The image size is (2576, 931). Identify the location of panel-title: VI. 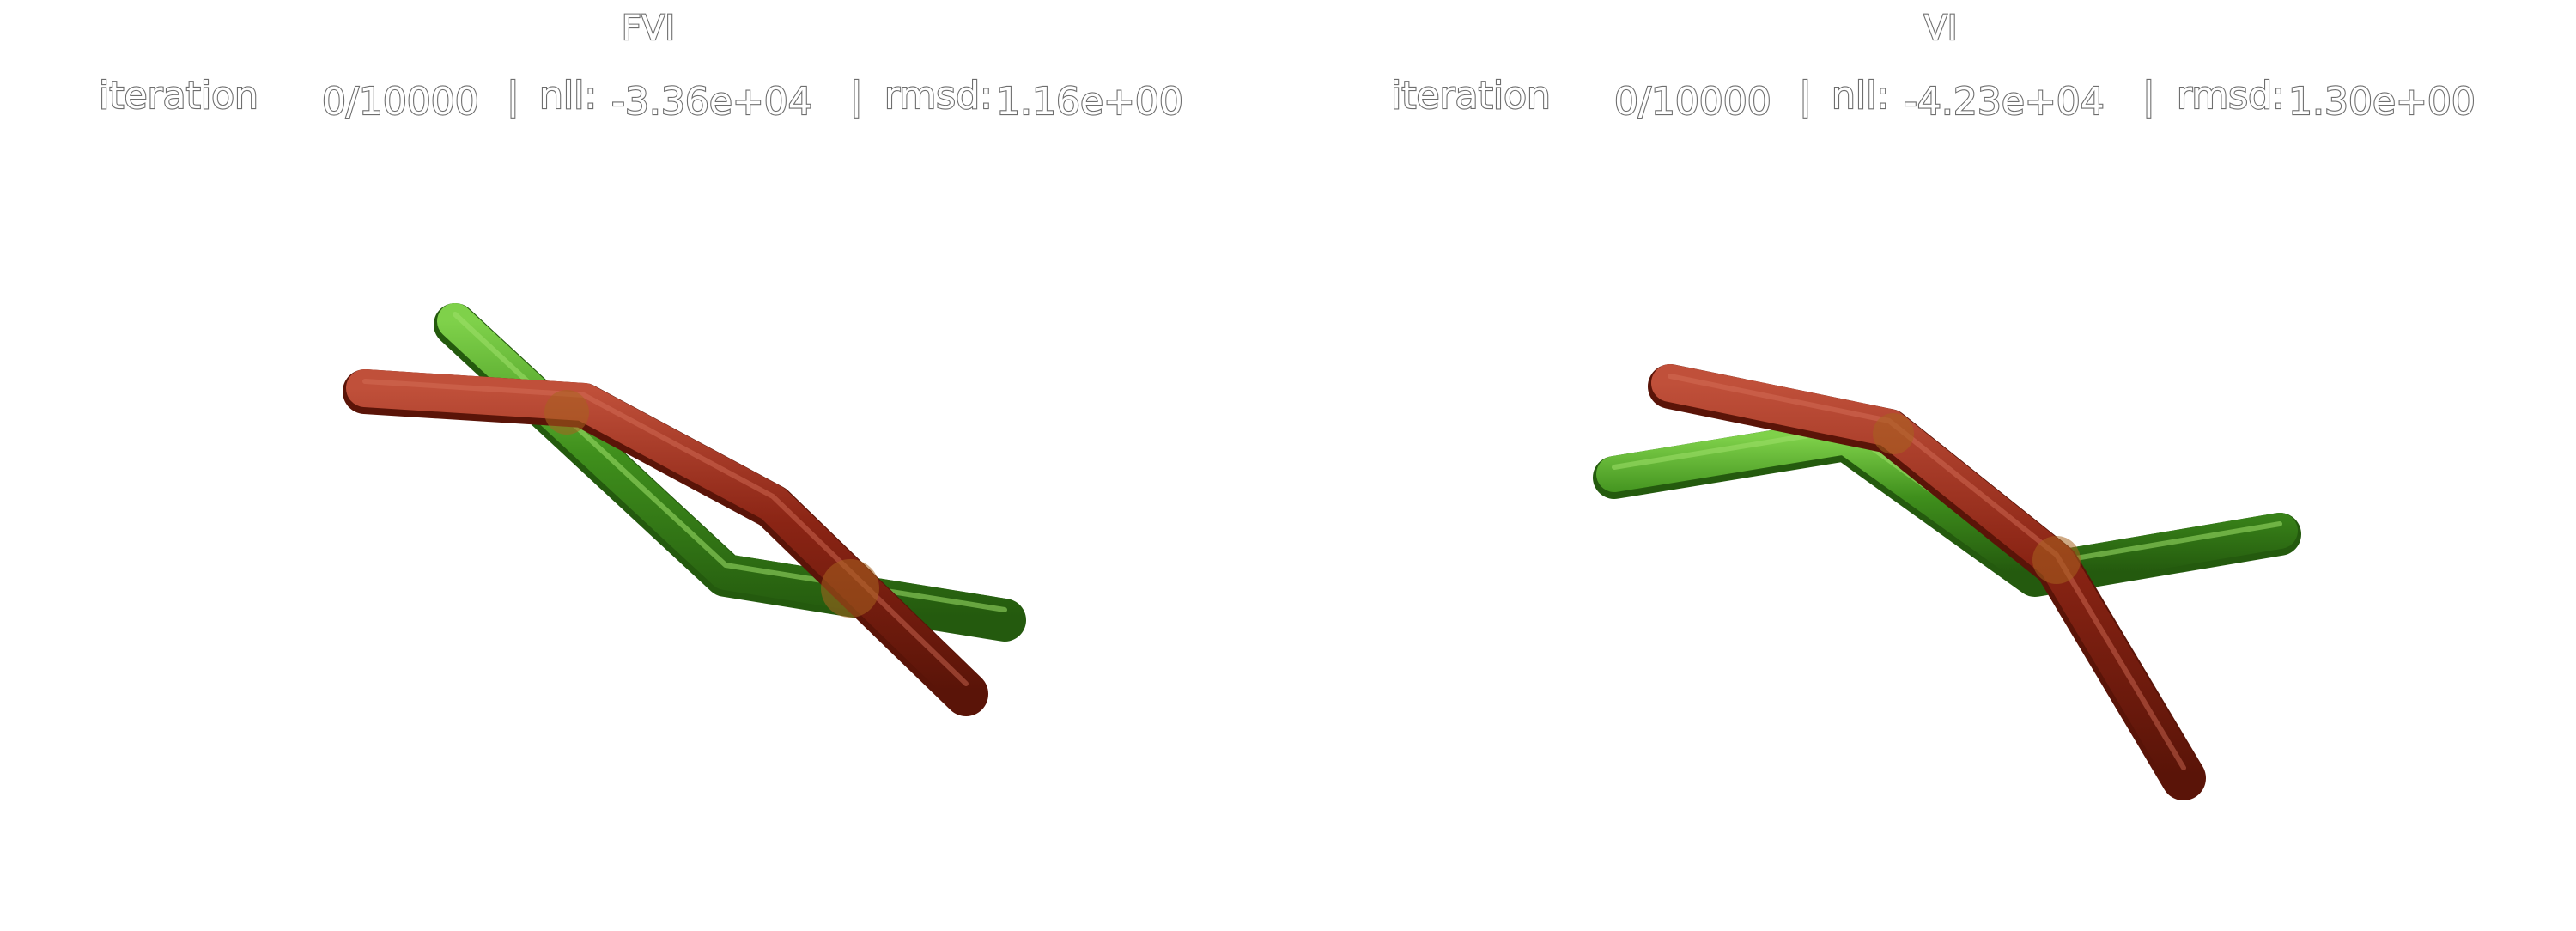
(1940, 28).